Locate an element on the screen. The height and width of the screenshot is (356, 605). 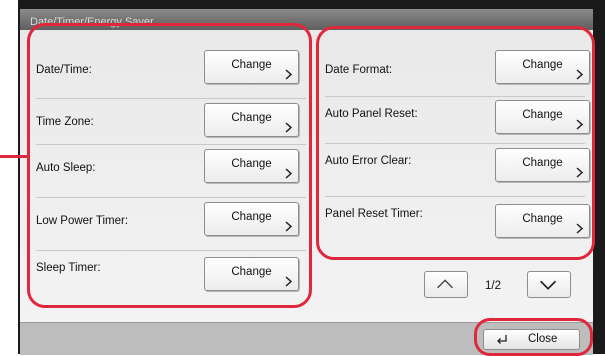
setting-label-date-time: Date/Time: is located at coordinates (64, 70).